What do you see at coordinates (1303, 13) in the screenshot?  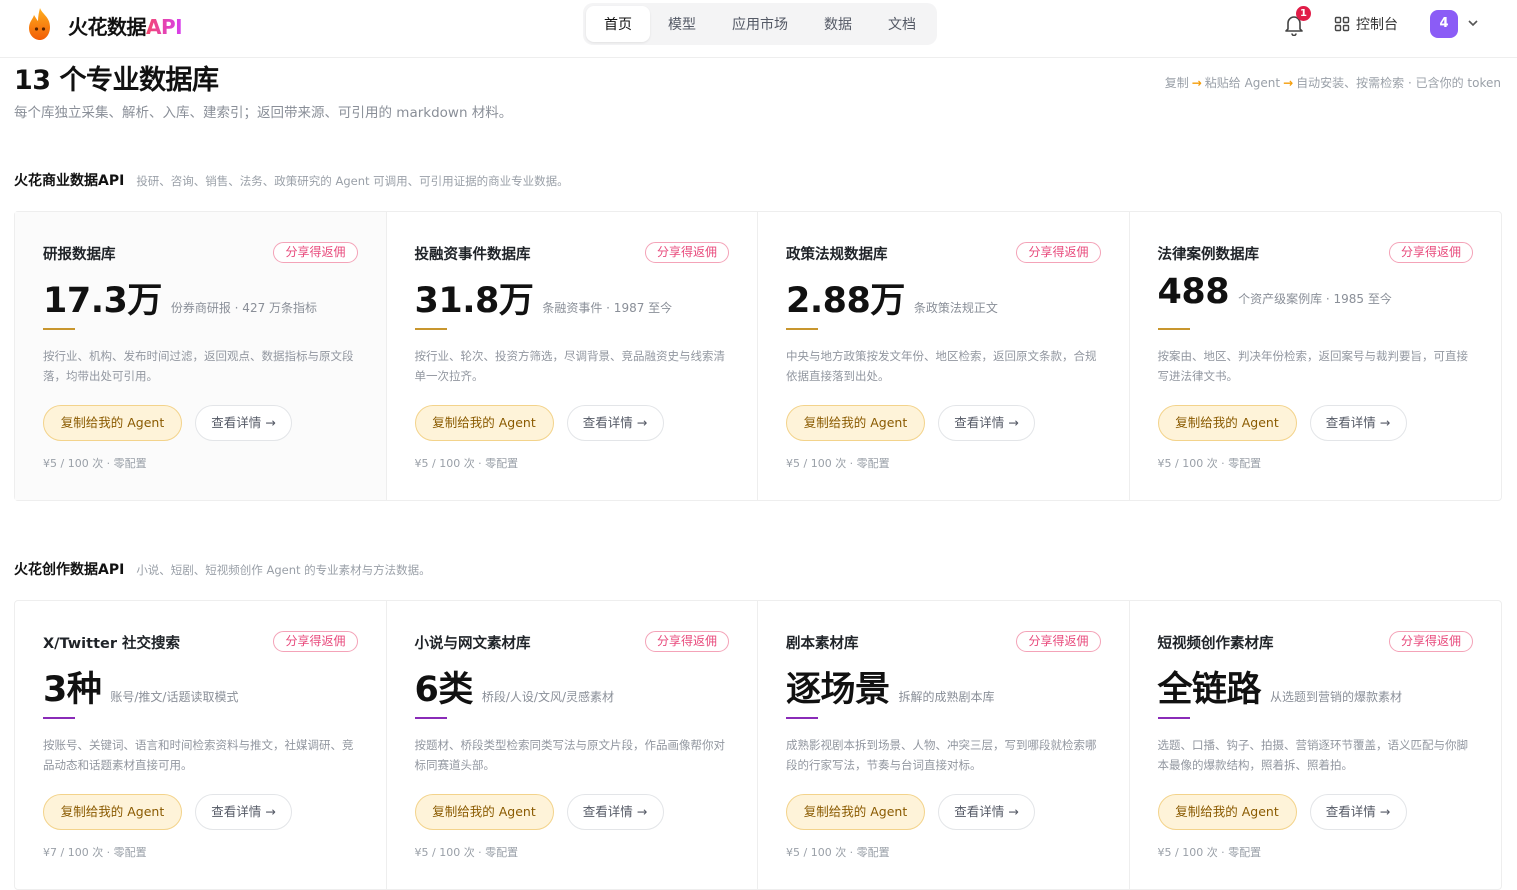 I see `notification-badge: 1` at bounding box center [1303, 13].